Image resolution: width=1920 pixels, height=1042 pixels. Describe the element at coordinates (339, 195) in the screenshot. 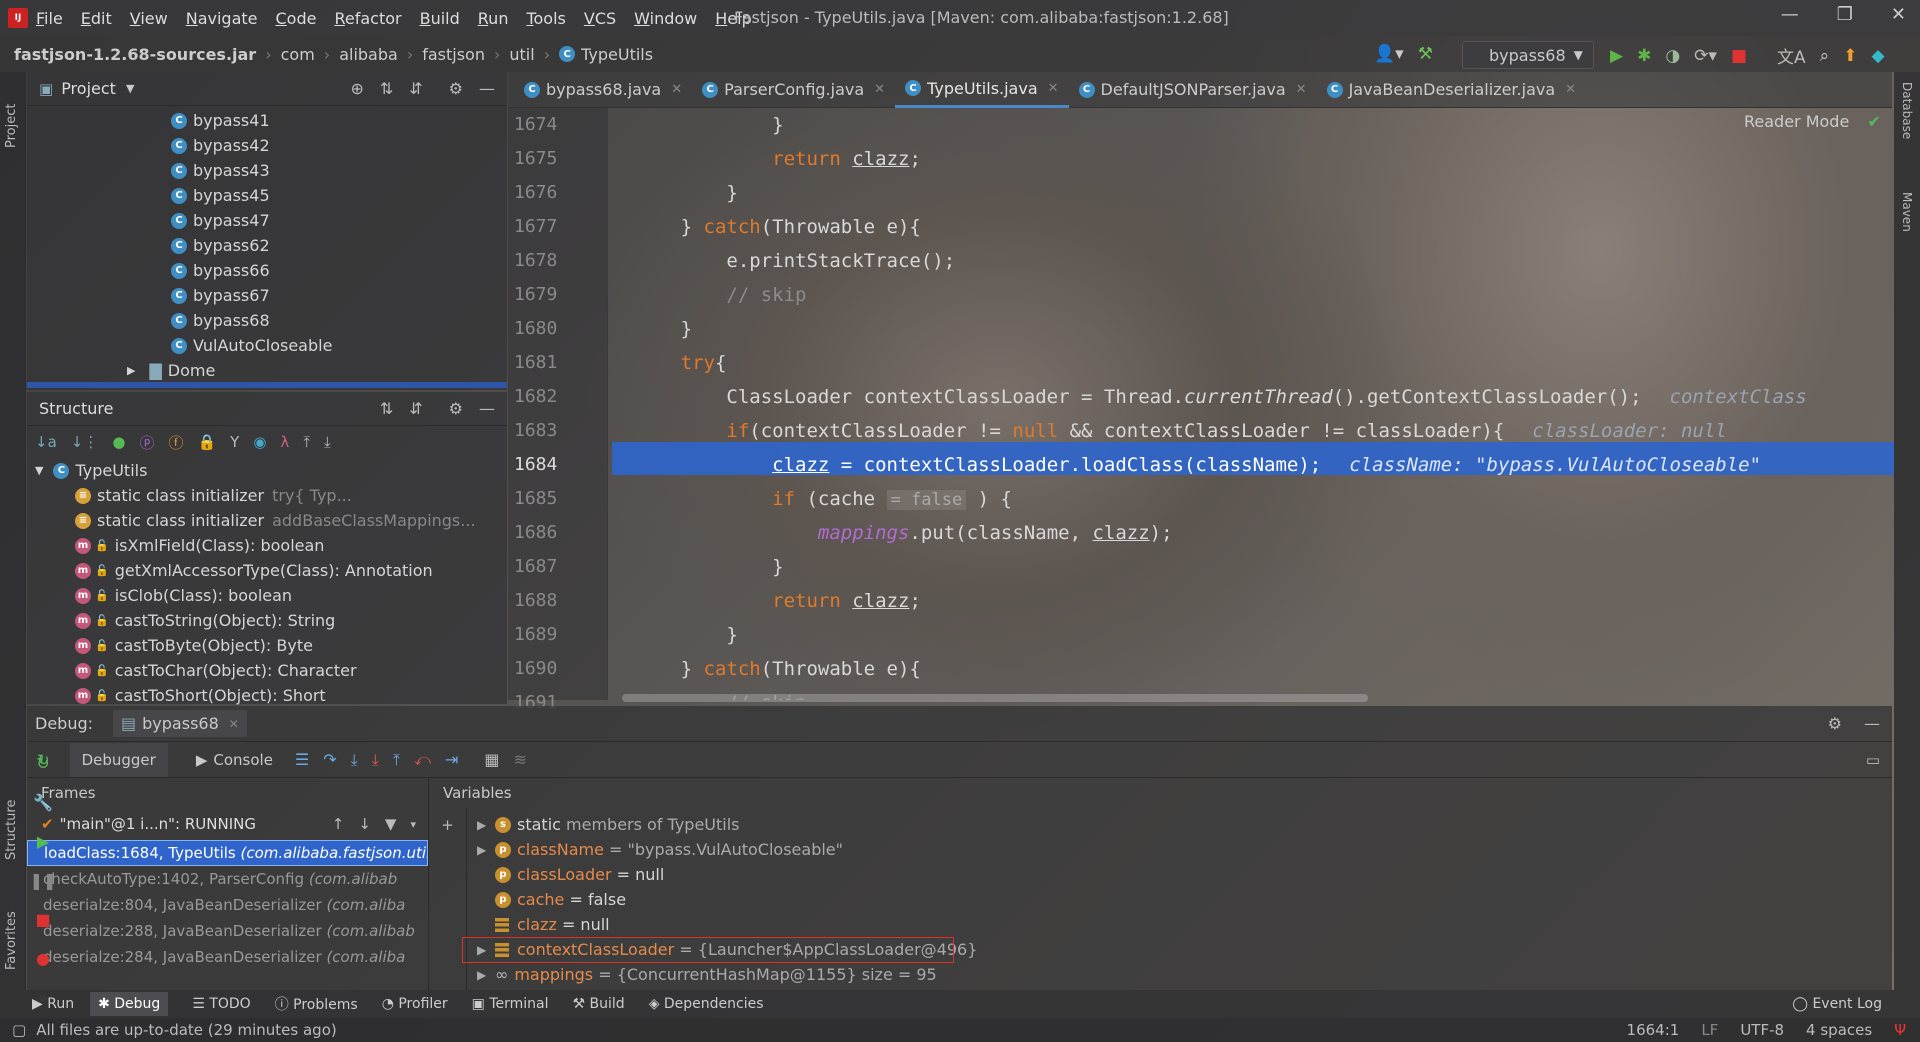

I see `tree-item: Cbypass45` at that location.